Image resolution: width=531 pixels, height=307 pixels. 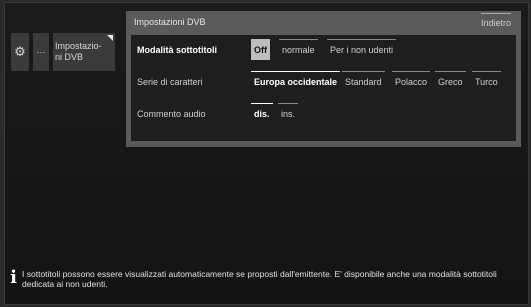 What do you see at coordinates (362, 49) in the screenshot?
I see `subtitles-option-hearing-impaired: Per i non udenti` at bounding box center [362, 49].